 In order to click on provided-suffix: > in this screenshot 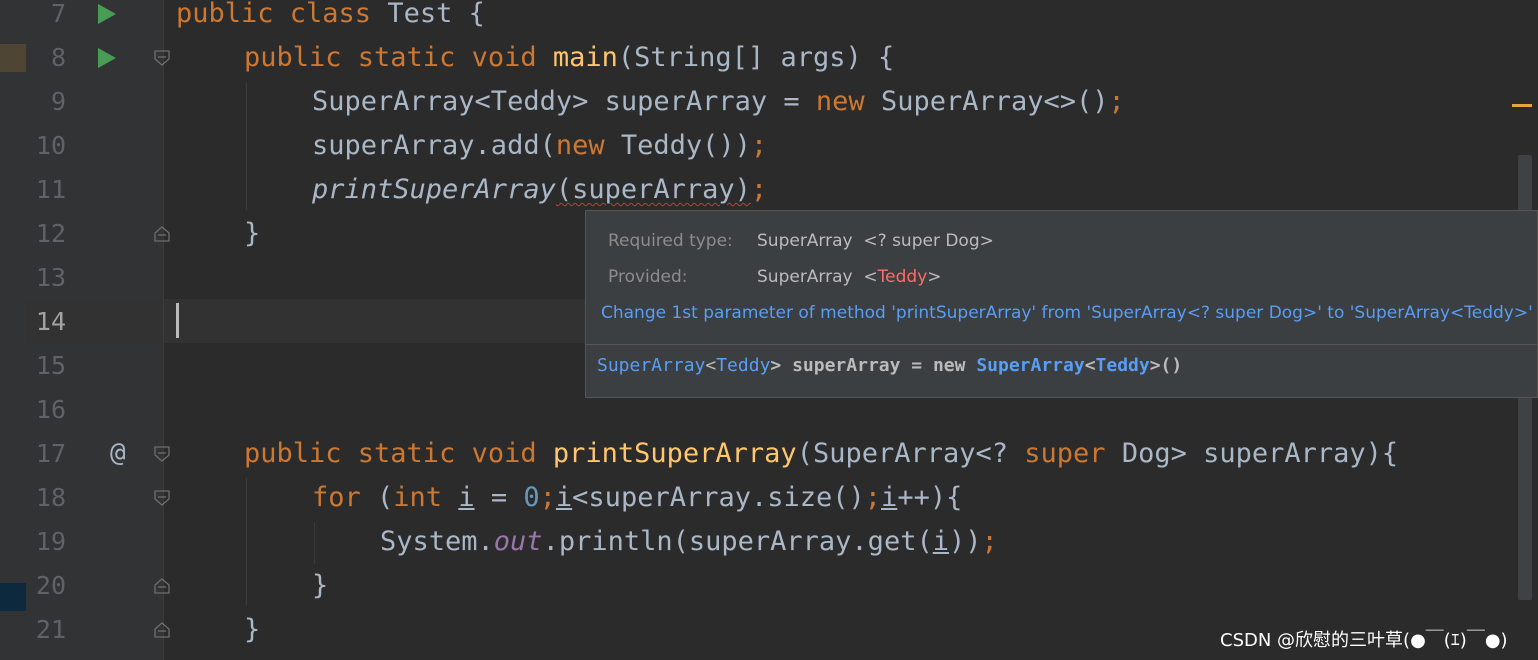, I will do `click(934, 277)`.